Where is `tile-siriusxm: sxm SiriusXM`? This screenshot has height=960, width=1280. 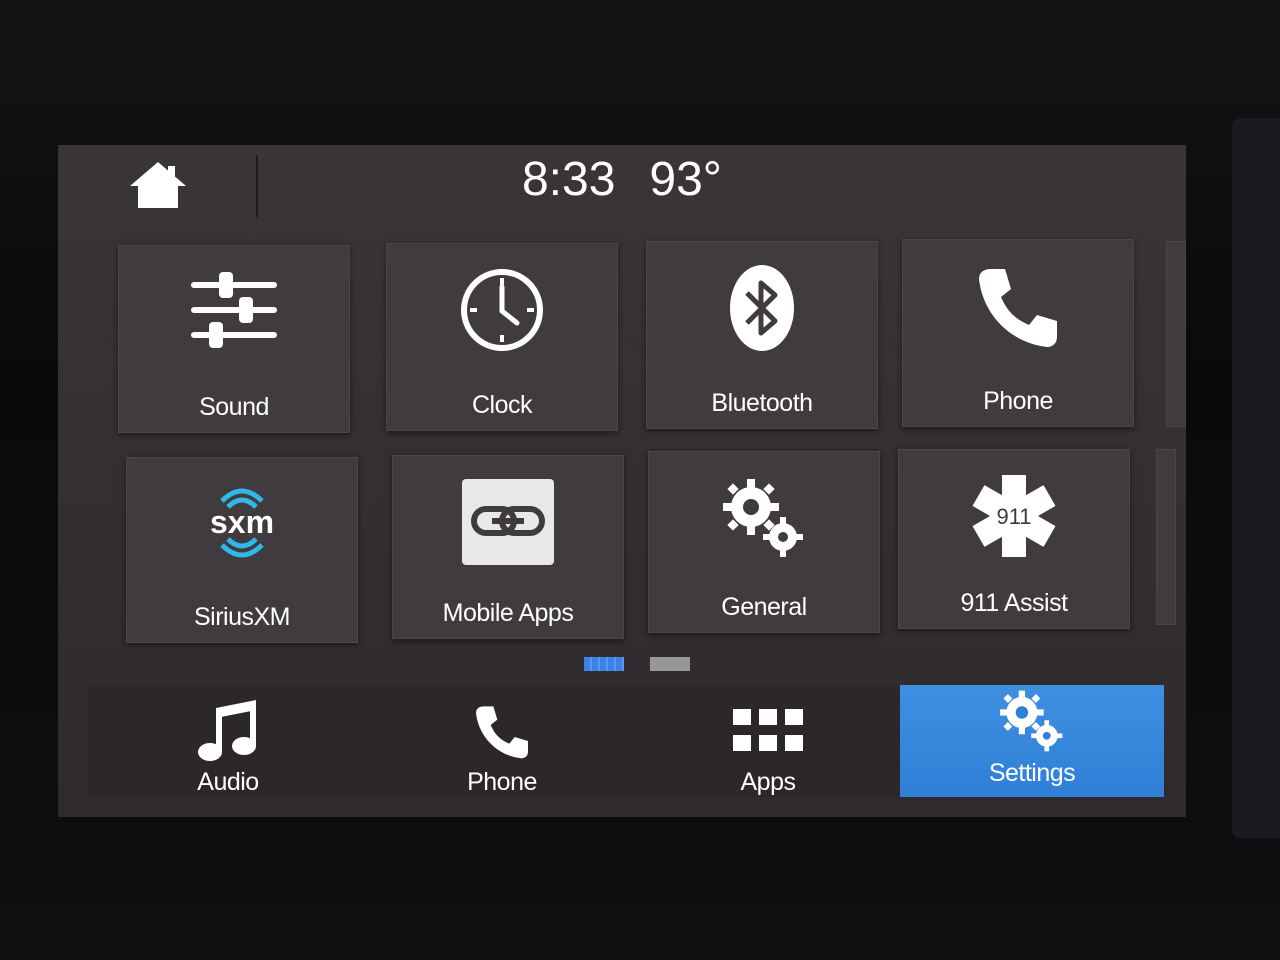 tile-siriusxm: sxm SiriusXM is located at coordinates (242, 550).